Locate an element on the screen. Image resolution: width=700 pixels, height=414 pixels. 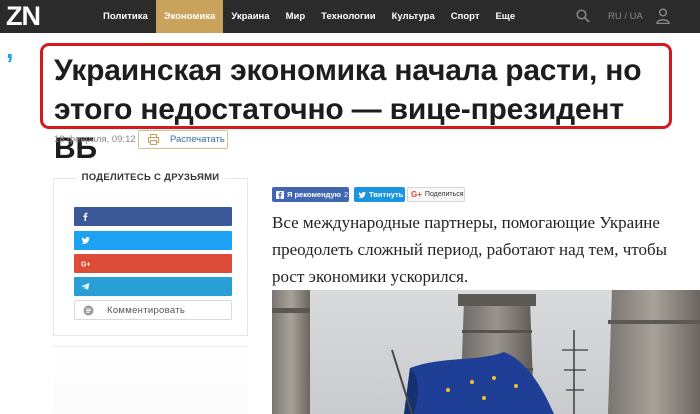
search-icon is located at coordinates (583, 16).